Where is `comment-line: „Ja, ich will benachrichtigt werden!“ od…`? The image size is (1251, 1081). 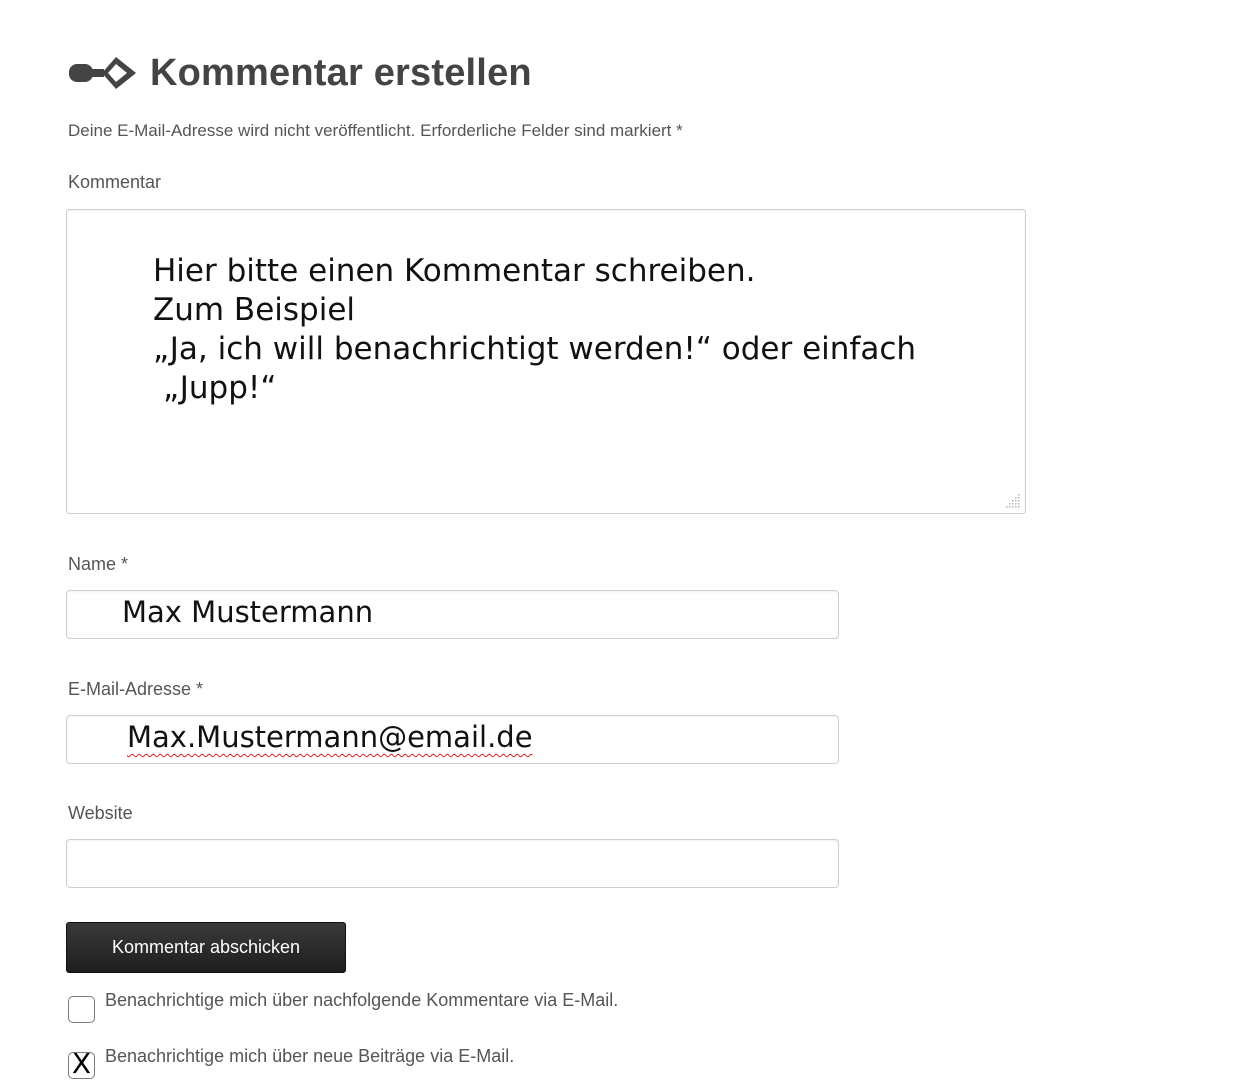
comment-line: „Ja, ich will benachrichtigt werden!“ od… is located at coordinates (535, 349).